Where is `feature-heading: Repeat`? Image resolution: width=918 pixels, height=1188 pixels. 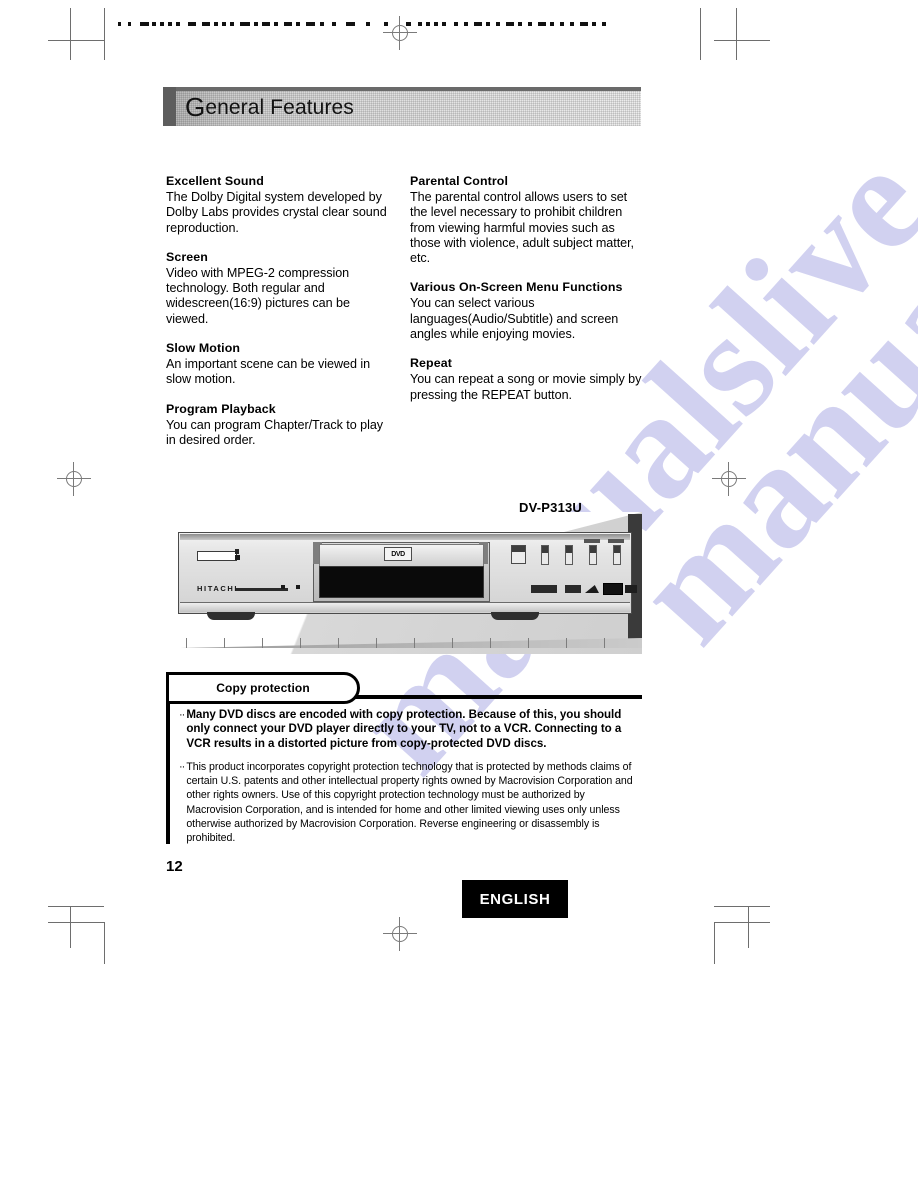 feature-heading: Repeat is located at coordinates (431, 363).